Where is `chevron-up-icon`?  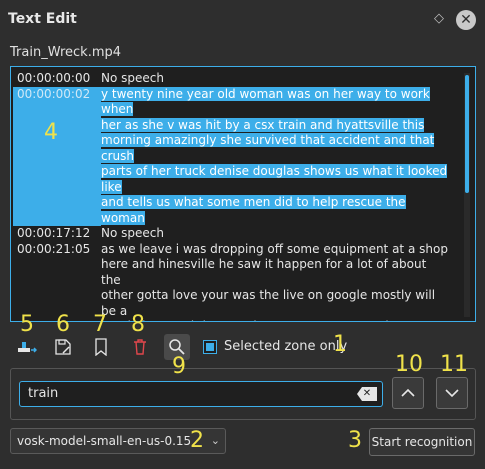 chevron-up-icon is located at coordinates (408, 392).